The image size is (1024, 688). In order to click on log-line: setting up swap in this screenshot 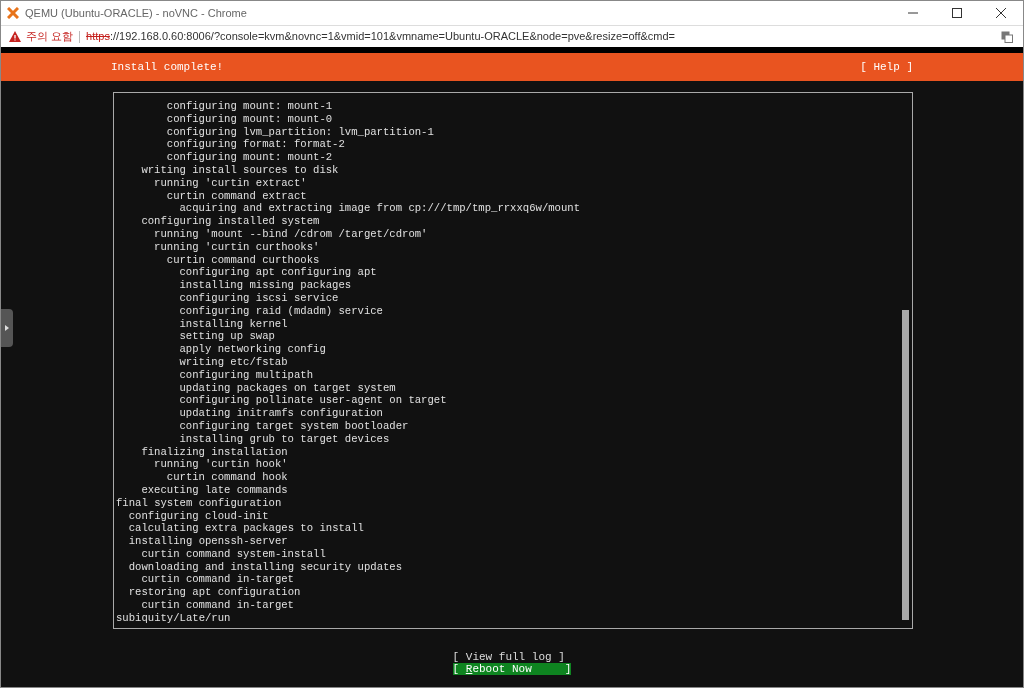, I will do `click(227, 337)`.